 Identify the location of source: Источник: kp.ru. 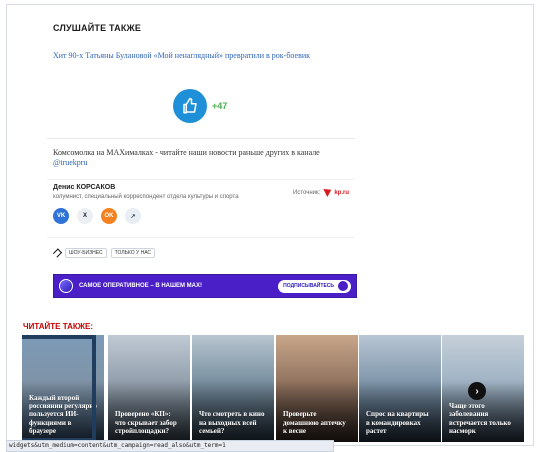
(321, 193).